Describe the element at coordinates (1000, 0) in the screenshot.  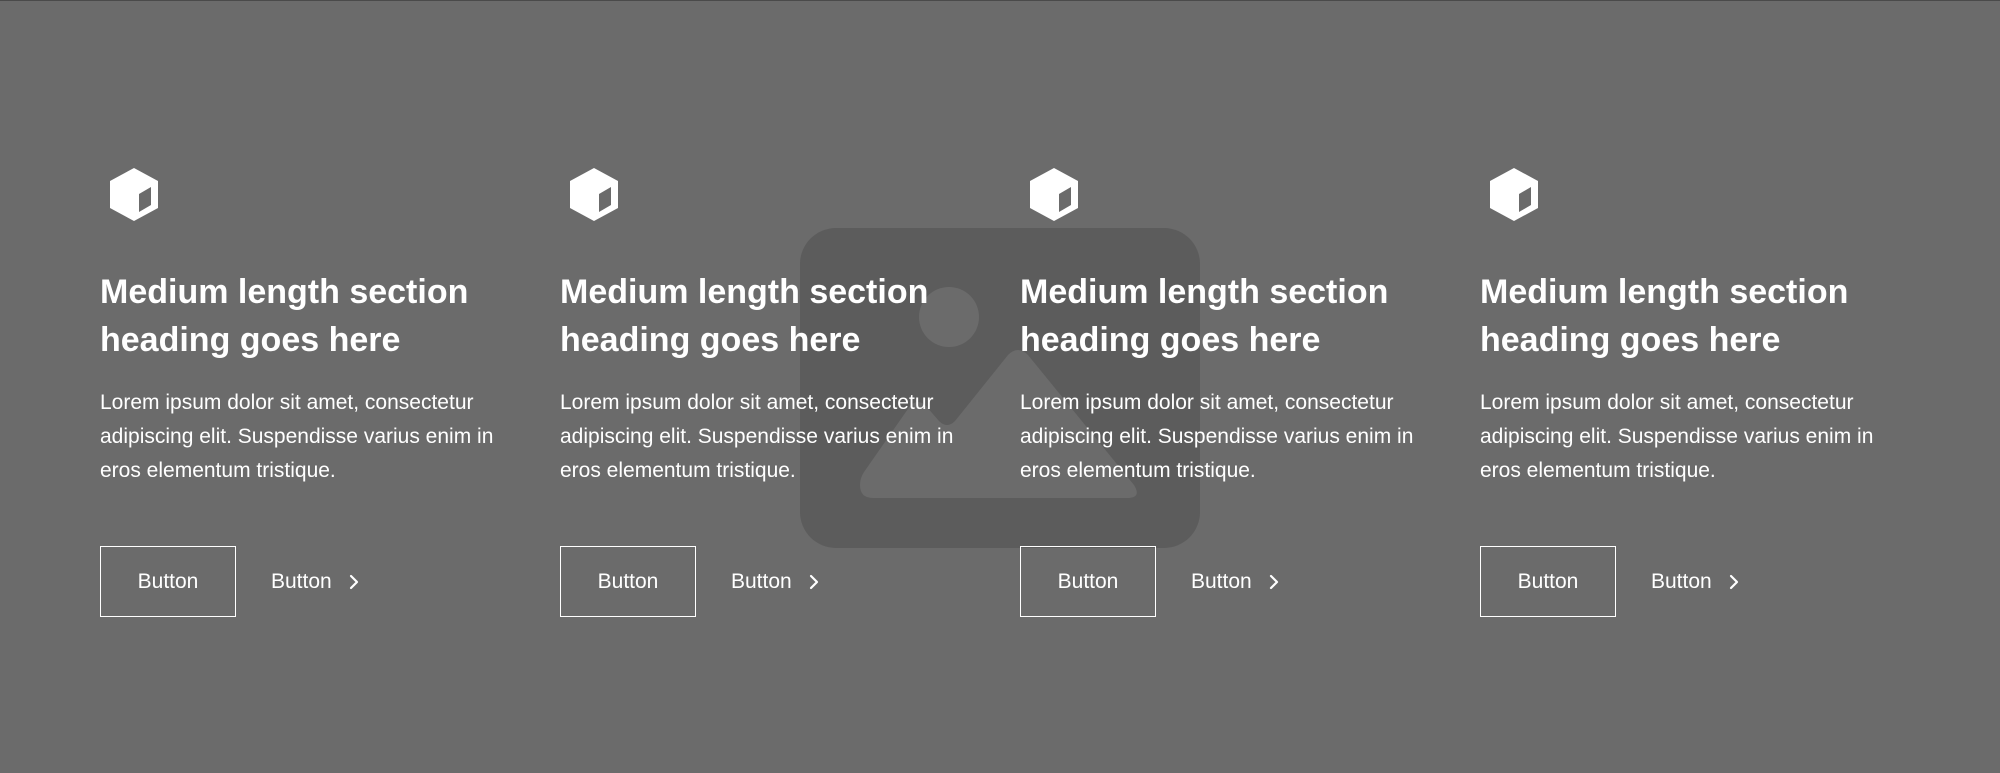
I see `top-divider` at that location.